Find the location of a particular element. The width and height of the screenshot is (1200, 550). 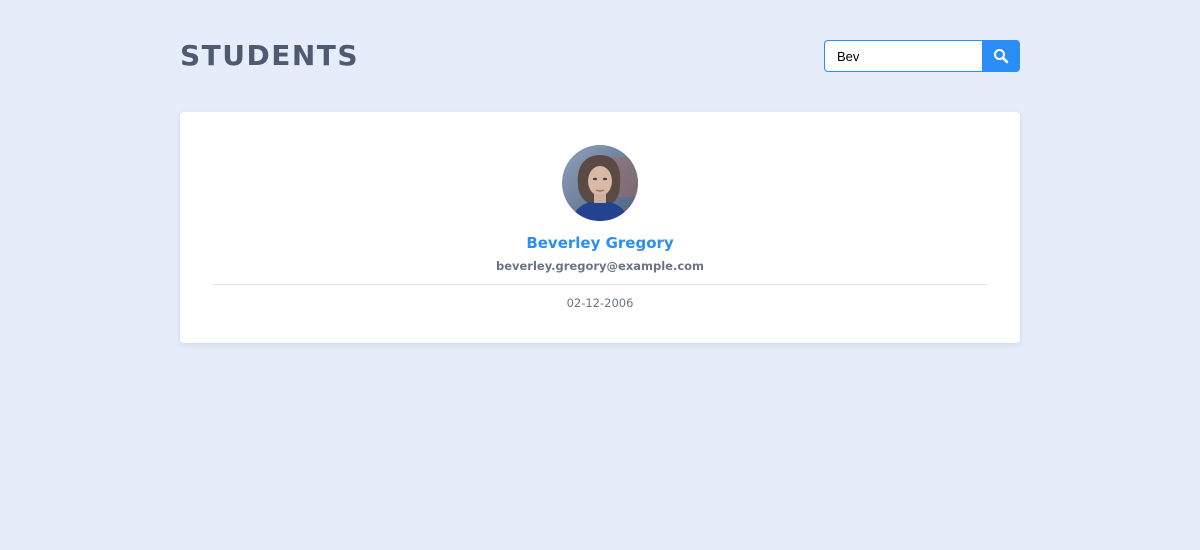

student-name: Beverley Gregory is located at coordinates (600, 243).